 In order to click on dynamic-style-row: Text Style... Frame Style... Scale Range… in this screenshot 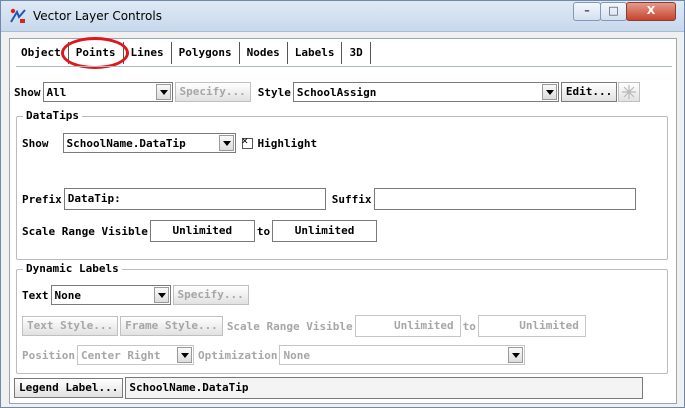, I will do `click(304, 326)`.